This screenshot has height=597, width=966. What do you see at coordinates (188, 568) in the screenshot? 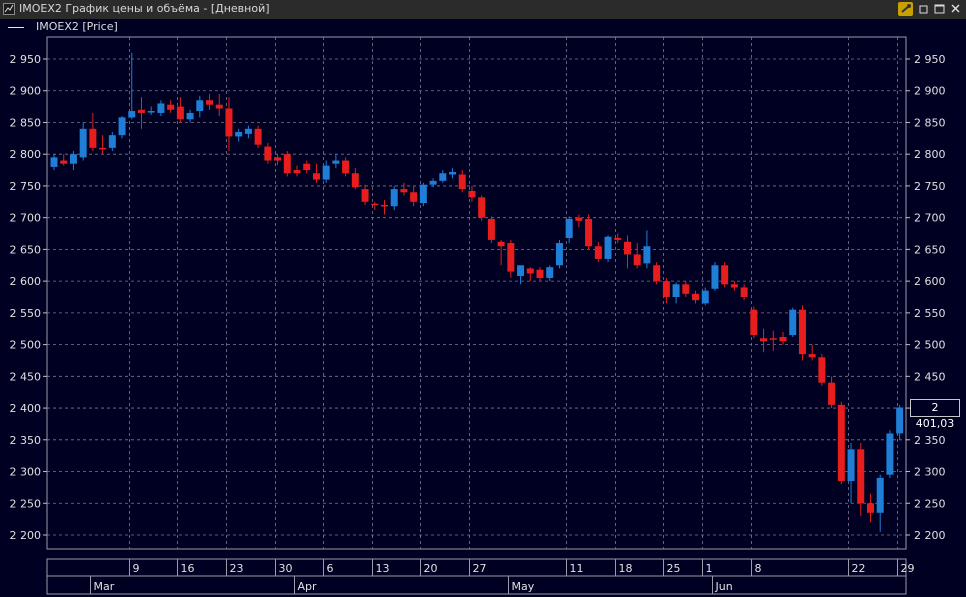
I see `x-day-label: 16` at bounding box center [188, 568].